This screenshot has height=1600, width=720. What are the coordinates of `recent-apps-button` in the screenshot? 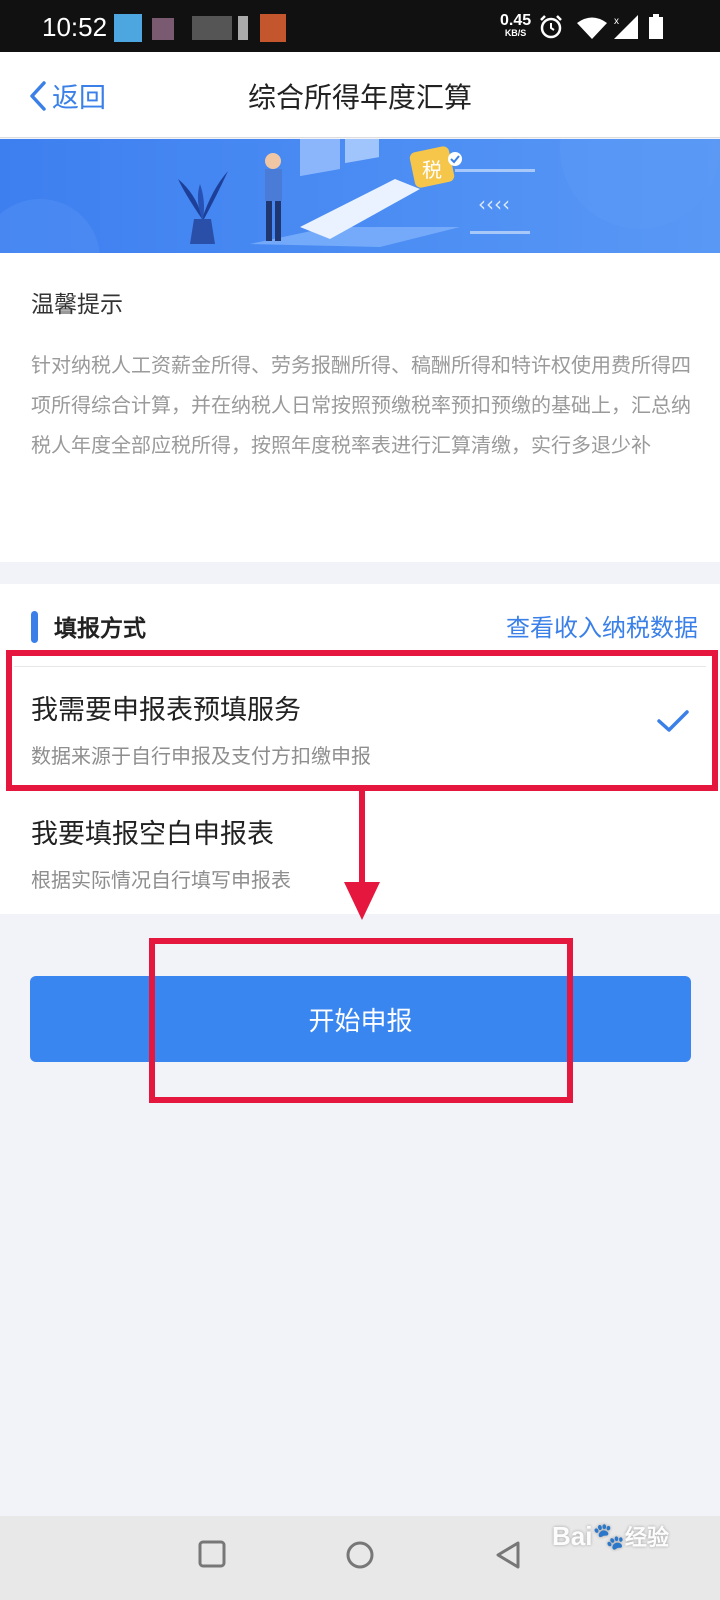 It's located at (212, 1556).